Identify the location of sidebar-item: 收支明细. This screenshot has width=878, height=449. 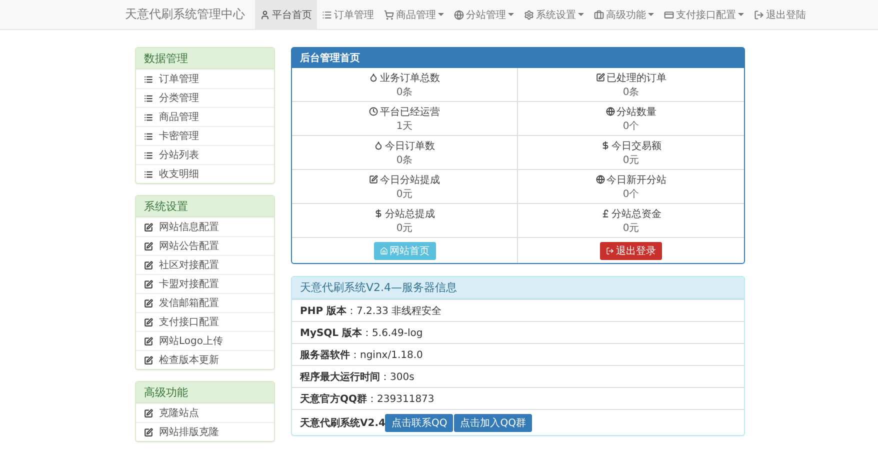
(205, 173).